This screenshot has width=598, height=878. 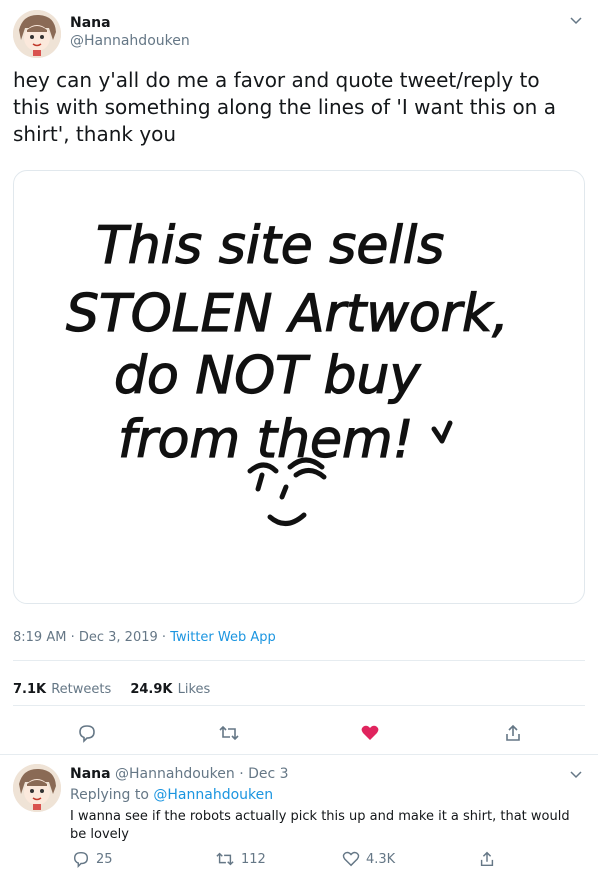 I want to click on retweets-count: 7.1K, so click(x=30, y=689).